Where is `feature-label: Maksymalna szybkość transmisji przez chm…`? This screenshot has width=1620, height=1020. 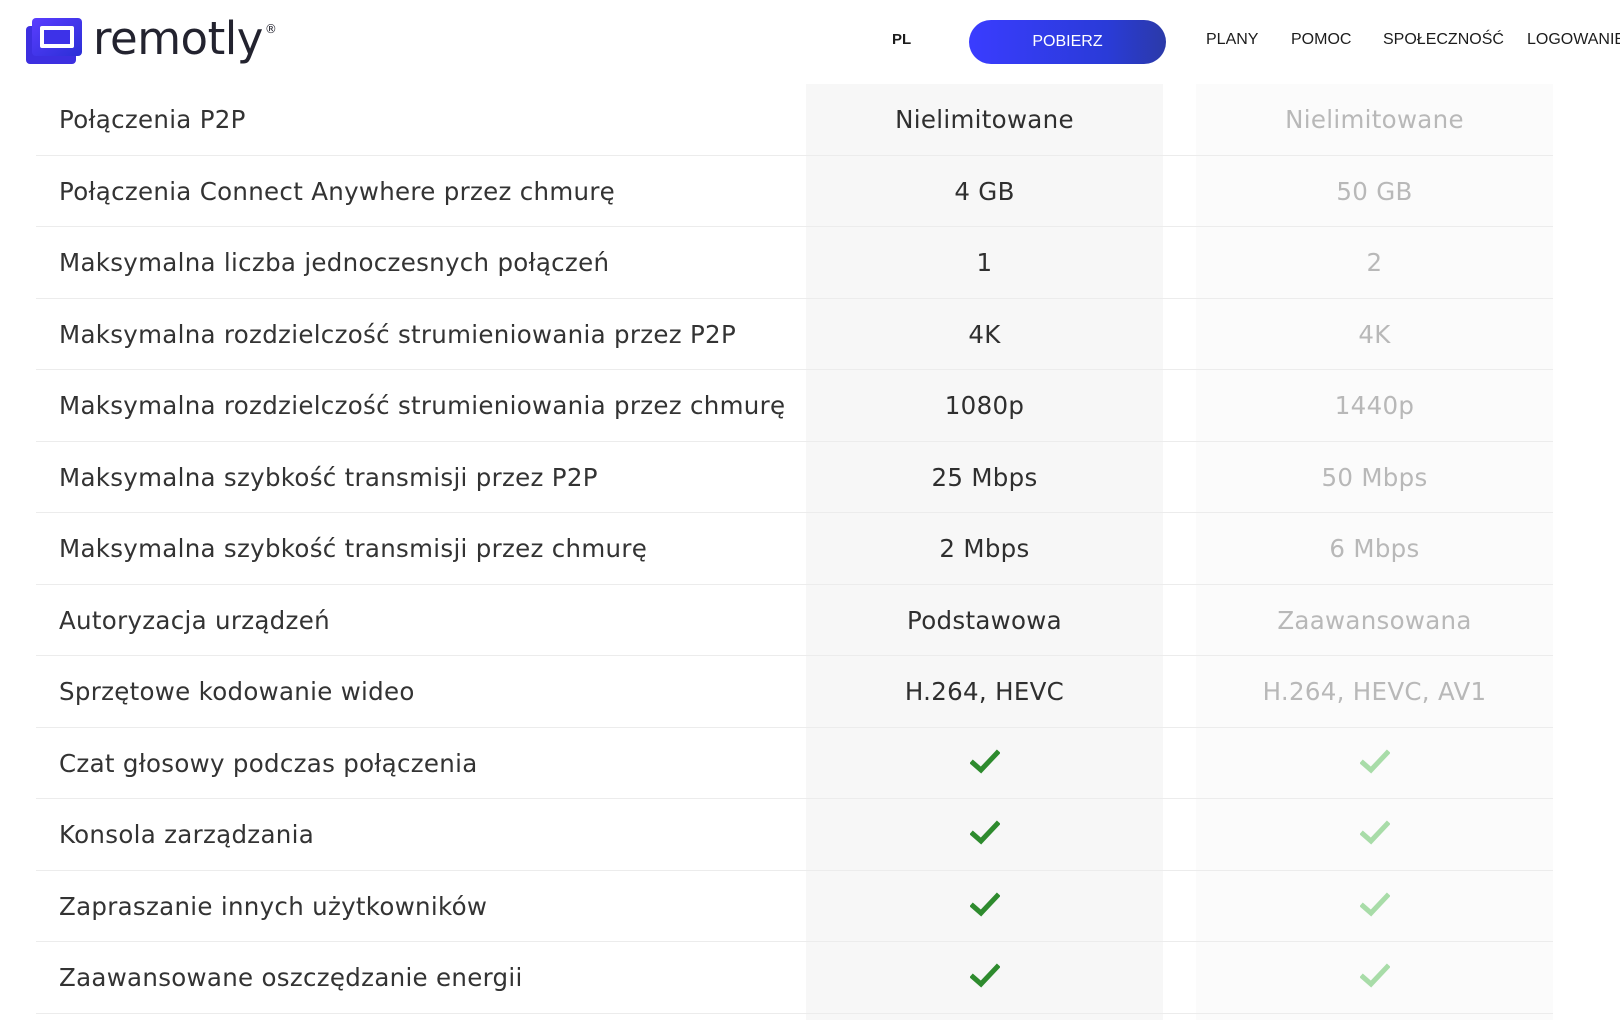
feature-label: Maksymalna szybkość transmisji przez chm… is located at coordinates (353, 548).